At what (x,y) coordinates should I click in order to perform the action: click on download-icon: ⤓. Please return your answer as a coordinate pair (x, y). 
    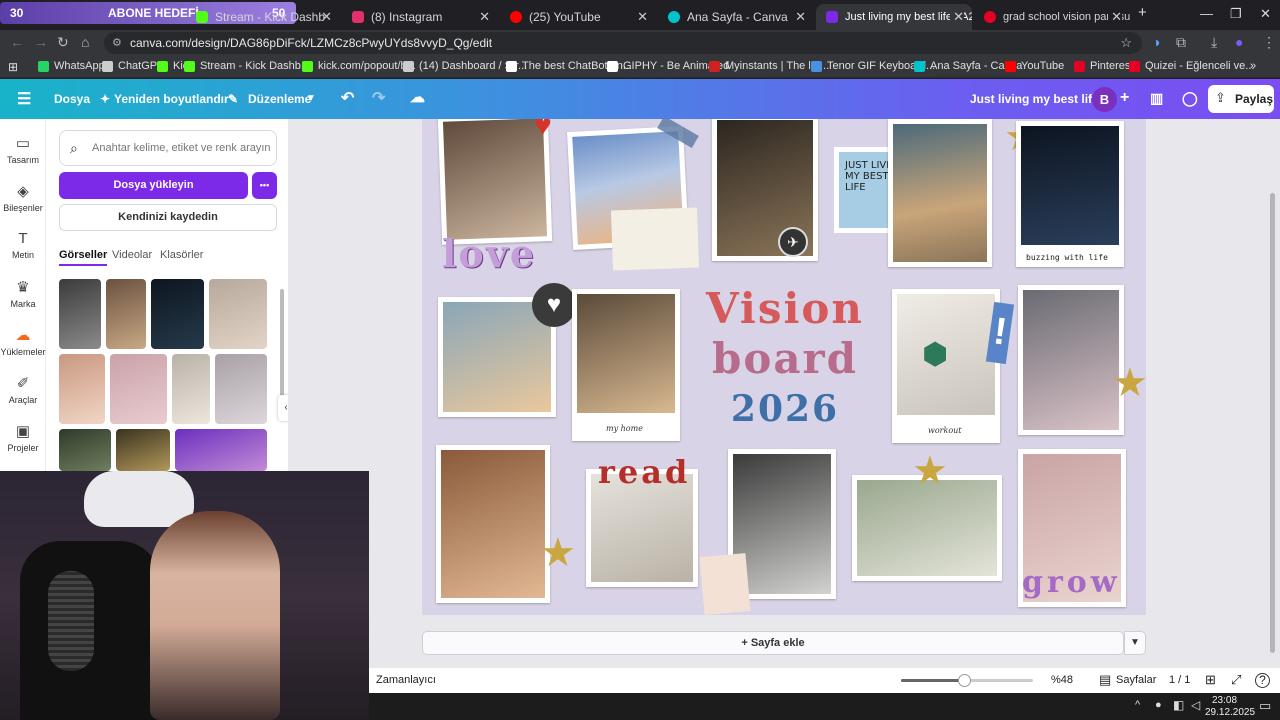
    Looking at the image, I should click on (1214, 42).